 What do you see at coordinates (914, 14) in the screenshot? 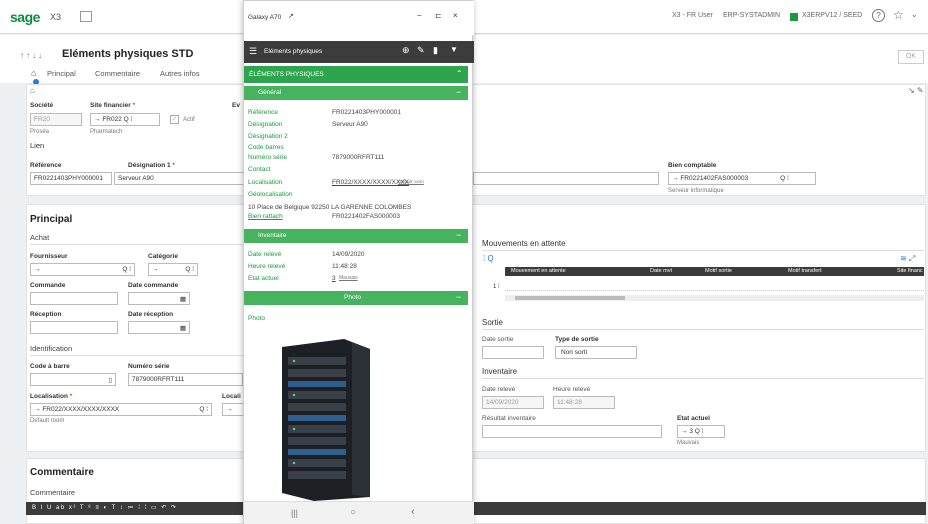
I see `chevron-down-icon: ⌄` at bounding box center [914, 14].